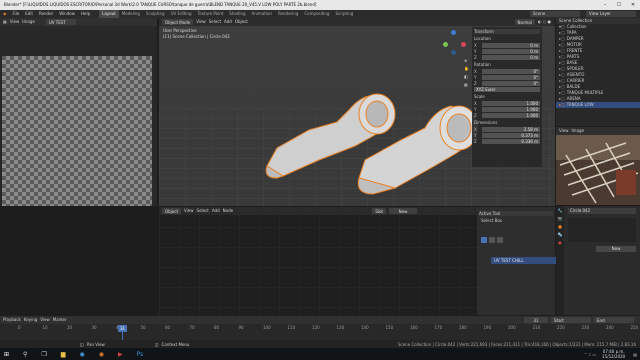  I want to click on minimize-icon: –, so click(605, 5).